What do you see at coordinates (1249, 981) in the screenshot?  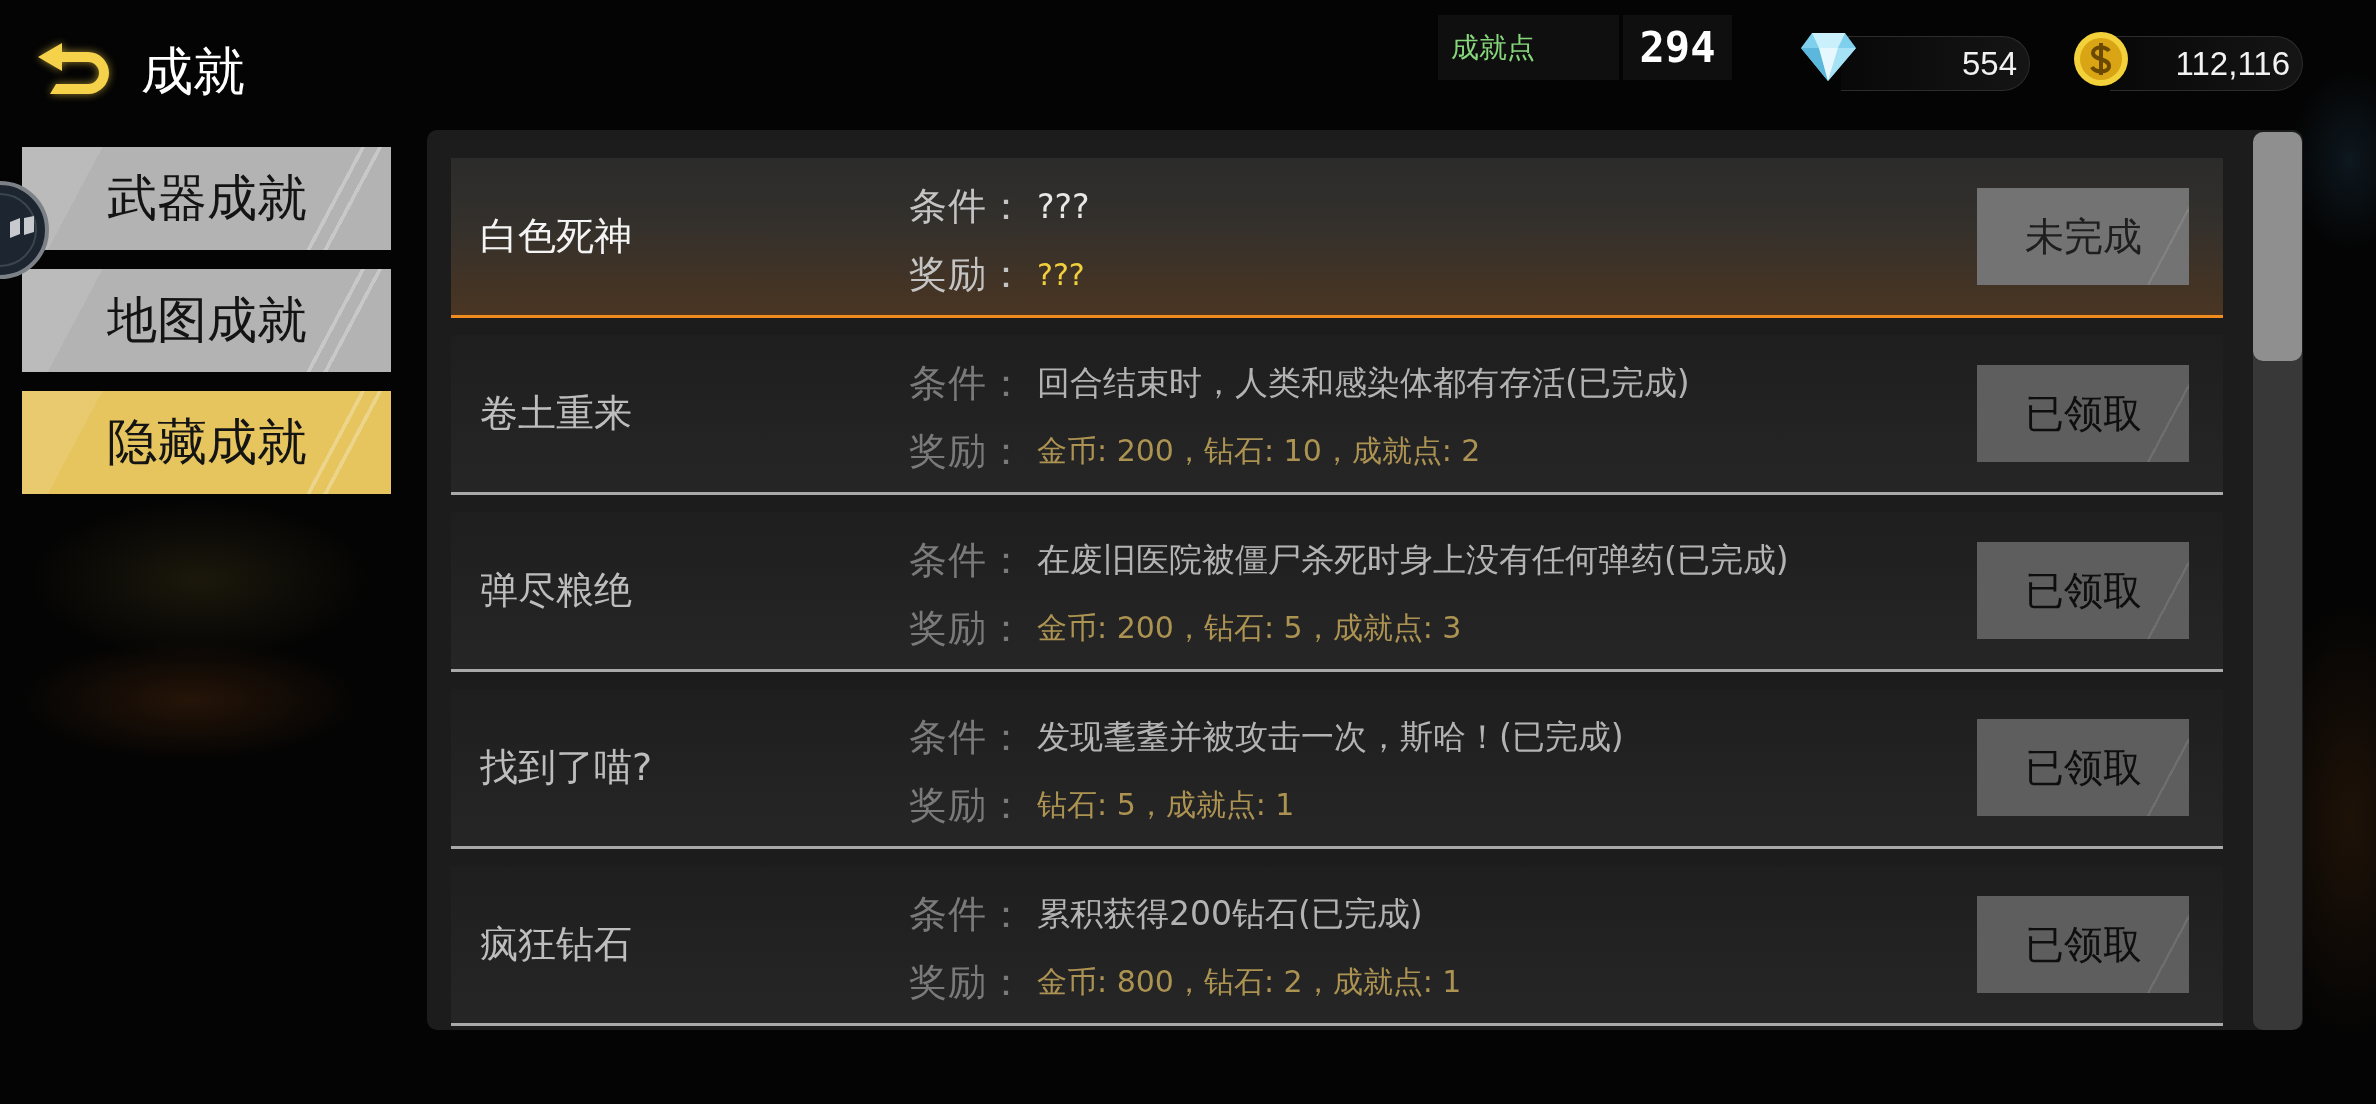 I see `reward-text: 金币: 800，钻石: 2，成就点: 1` at bounding box center [1249, 981].